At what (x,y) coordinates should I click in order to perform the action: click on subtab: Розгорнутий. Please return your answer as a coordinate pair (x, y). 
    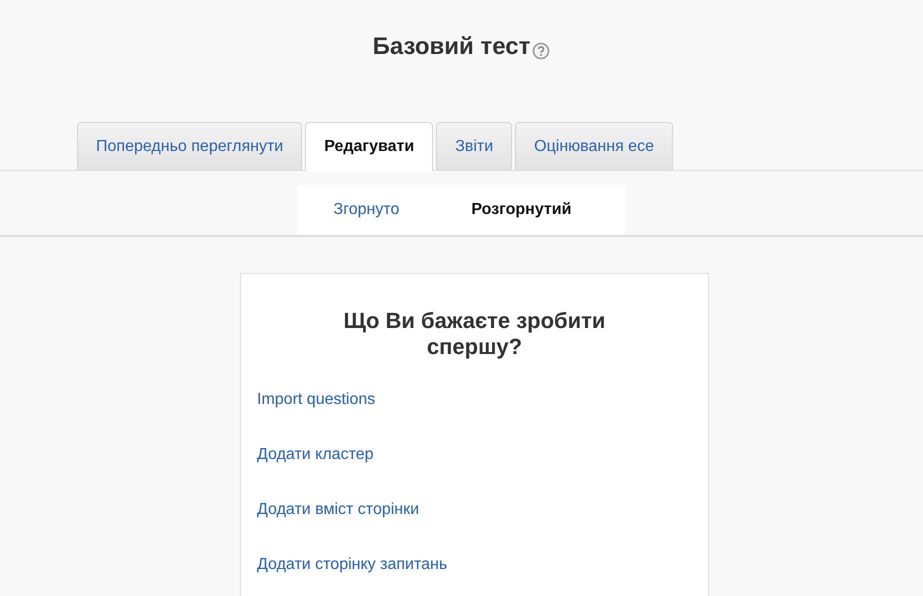
    Looking at the image, I should click on (511, 210).